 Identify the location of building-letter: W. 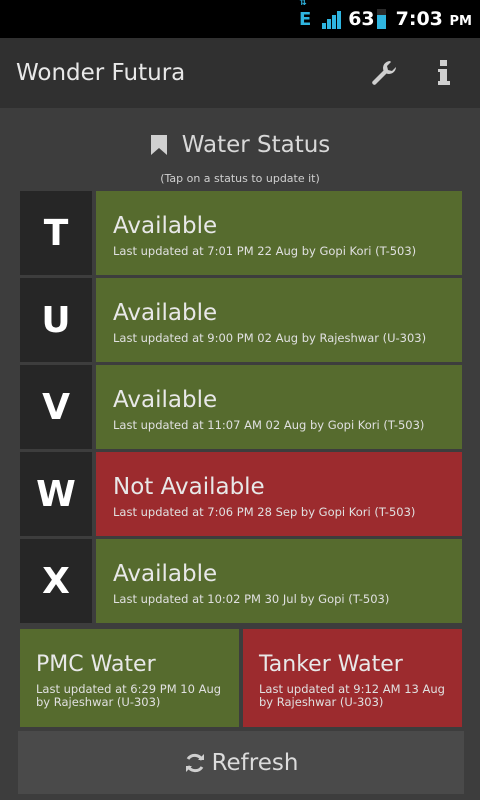
(56, 494).